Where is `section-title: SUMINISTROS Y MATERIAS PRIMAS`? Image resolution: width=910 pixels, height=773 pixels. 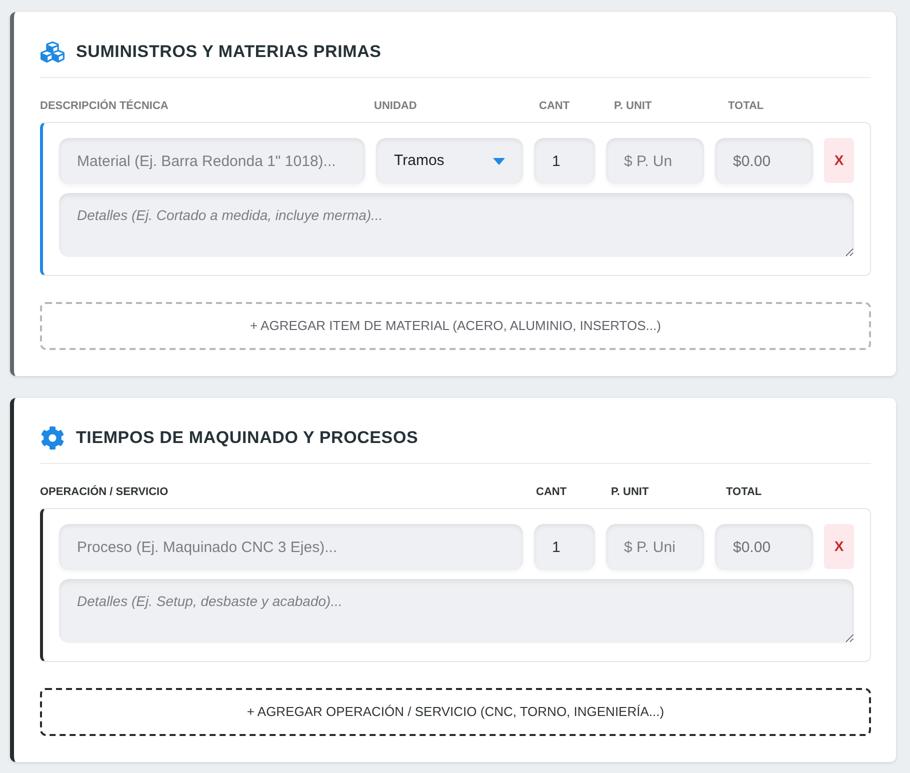
section-title: SUMINISTROS Y MATERIAS PRIMAS is located at coordinates (229, 52).